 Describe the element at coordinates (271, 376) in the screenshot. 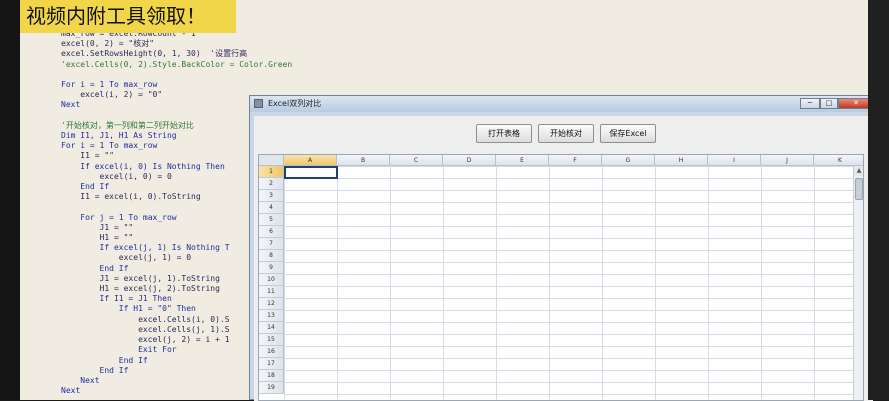

I see `row-header: 18` at that location.